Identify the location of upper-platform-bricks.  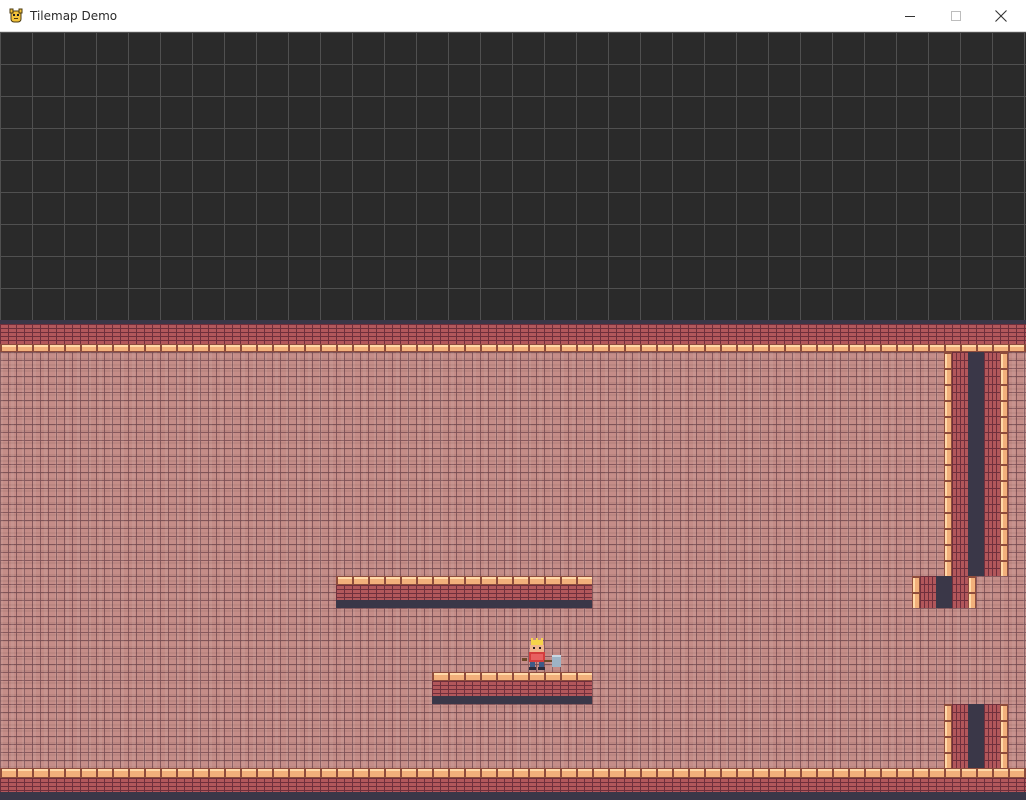
(464, 592).